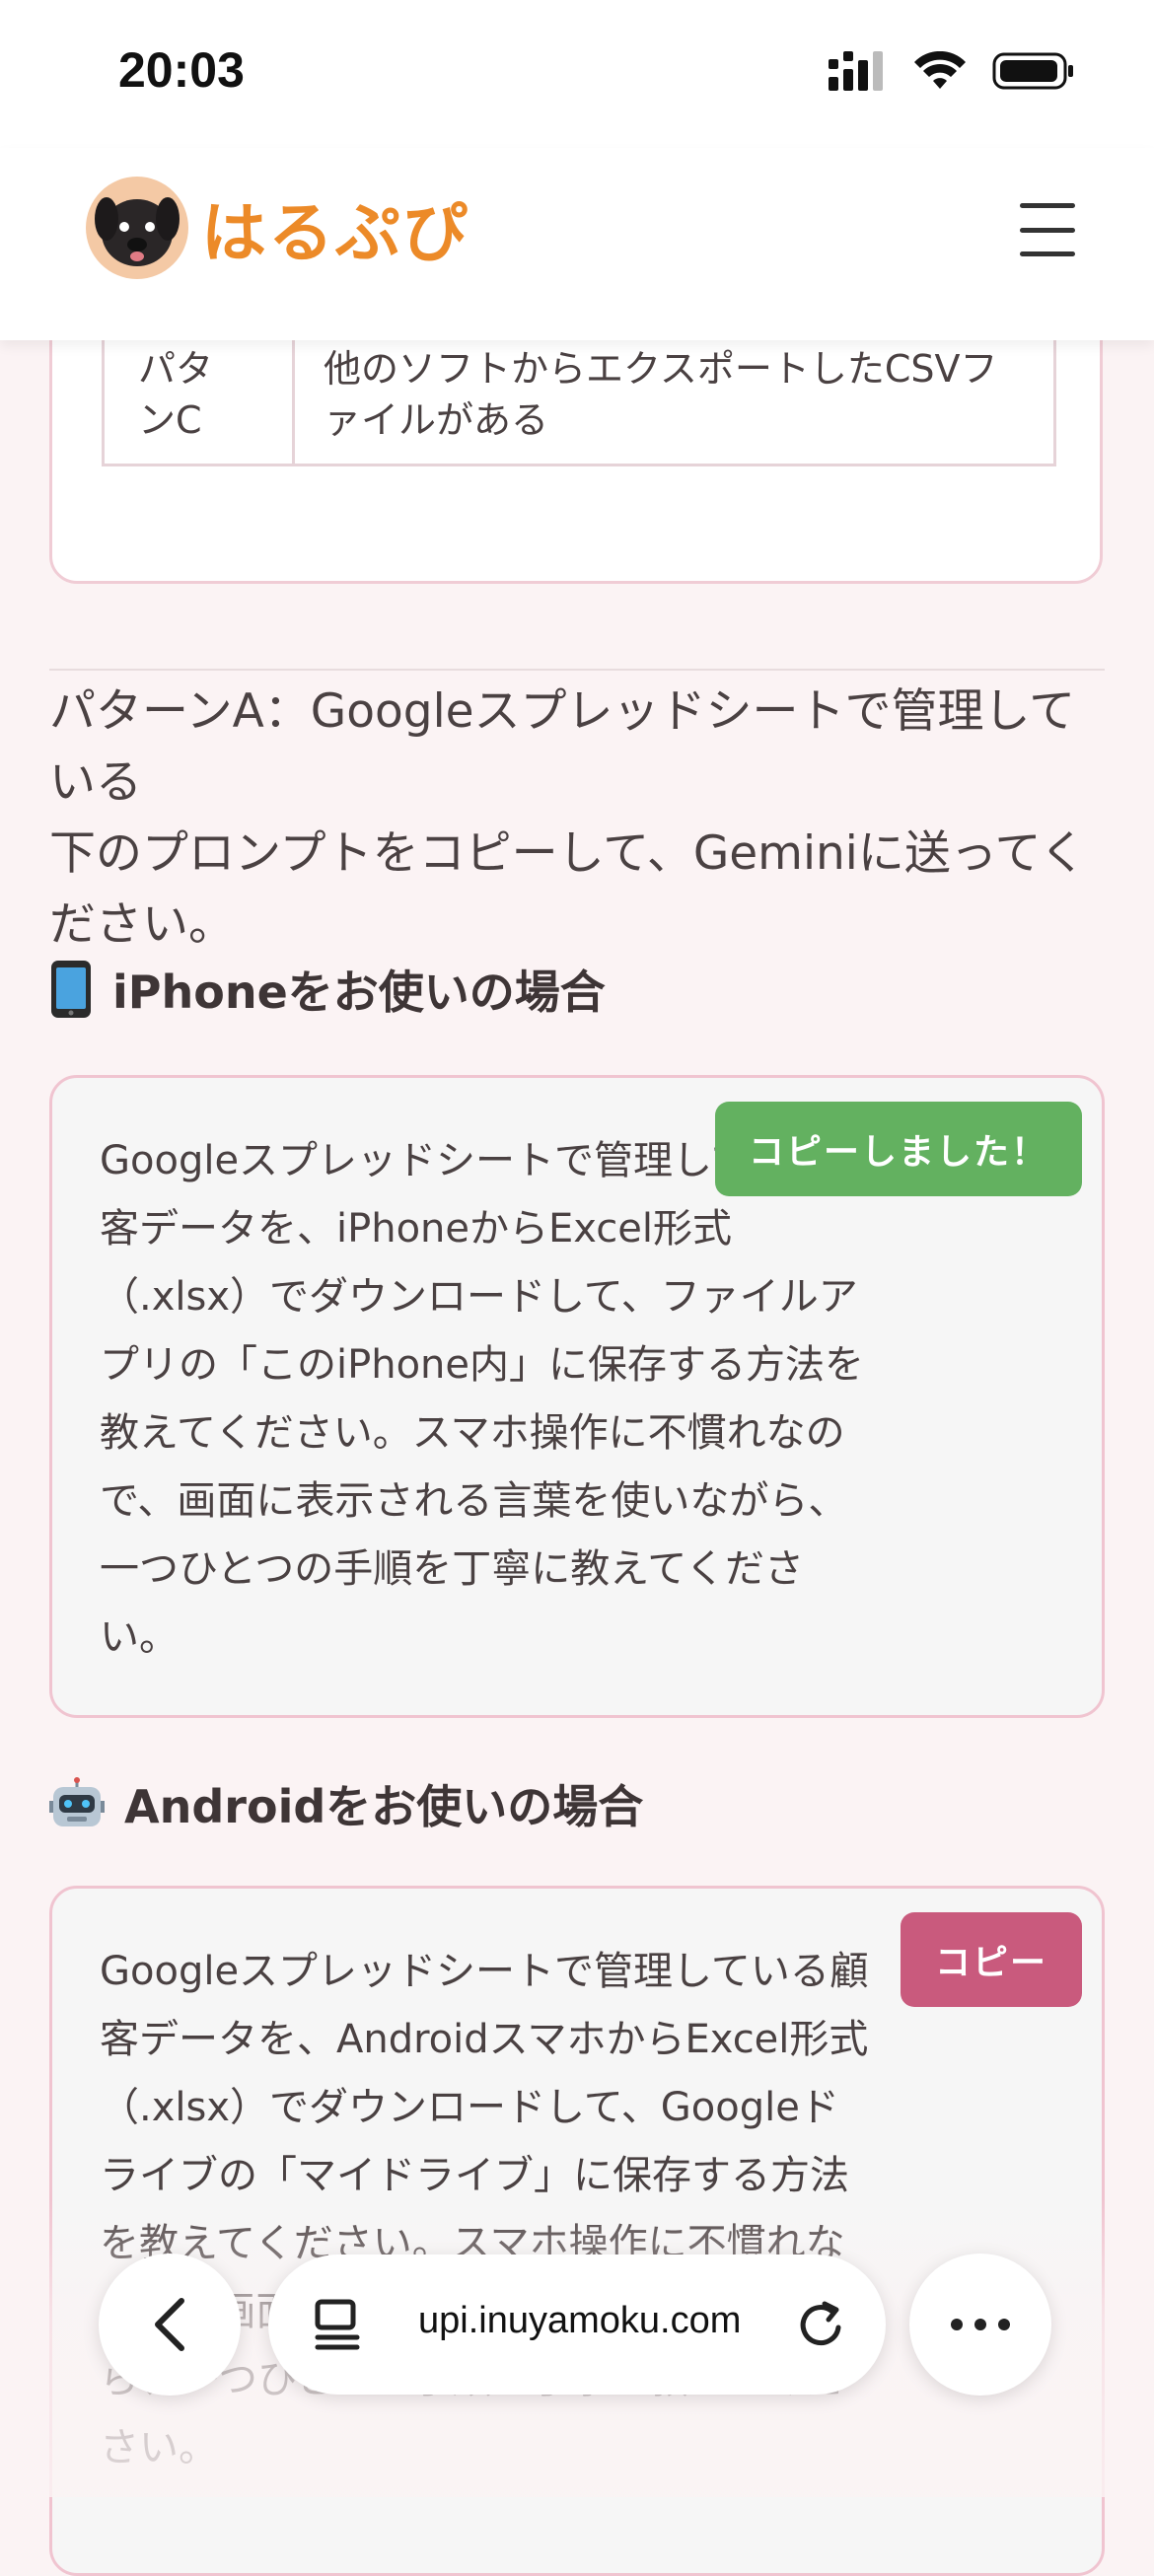  I want to click on status-bar: 20:03, so click(577, 74).